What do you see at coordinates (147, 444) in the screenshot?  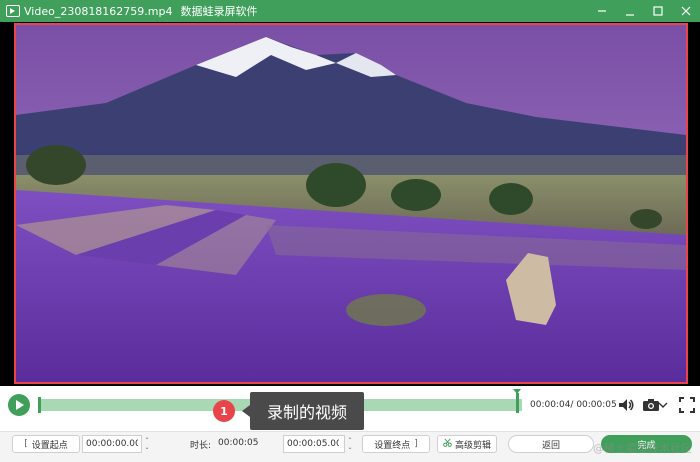 I see `start-time-stepper: ⌃ ⌄` at bounding box center [147, 444].